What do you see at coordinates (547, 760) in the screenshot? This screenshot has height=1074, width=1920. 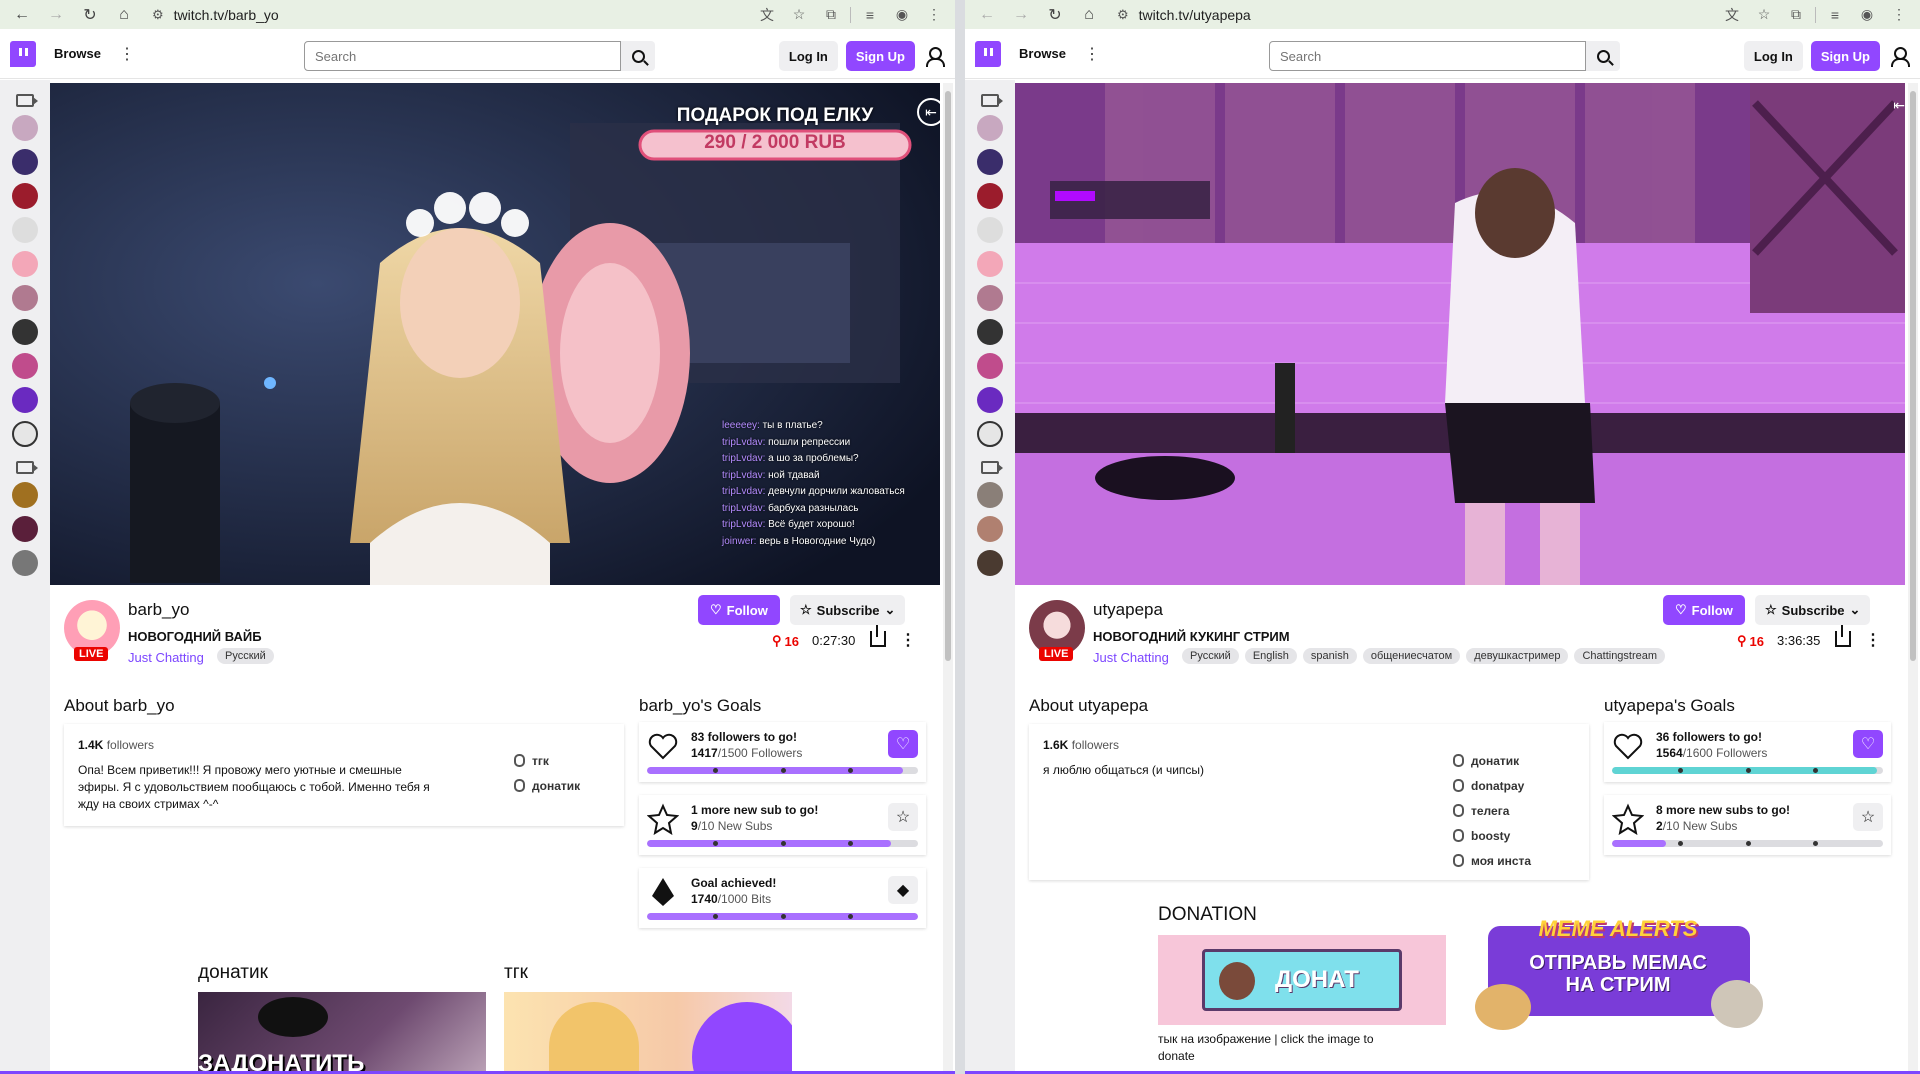 I see `social-link: тгк` at bounding box center [547, 760].